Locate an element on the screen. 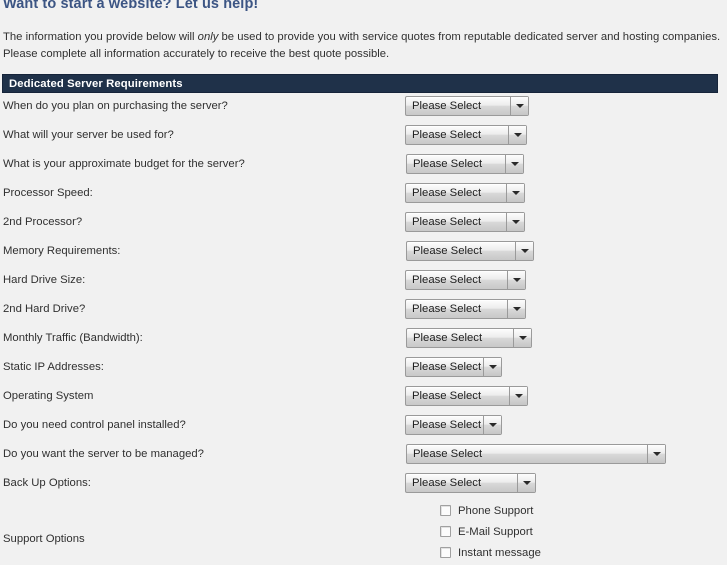 Image resolution: width=727 pixels, height=565 pixels. checkbox-phone-support is located at coordinates (445, 510).